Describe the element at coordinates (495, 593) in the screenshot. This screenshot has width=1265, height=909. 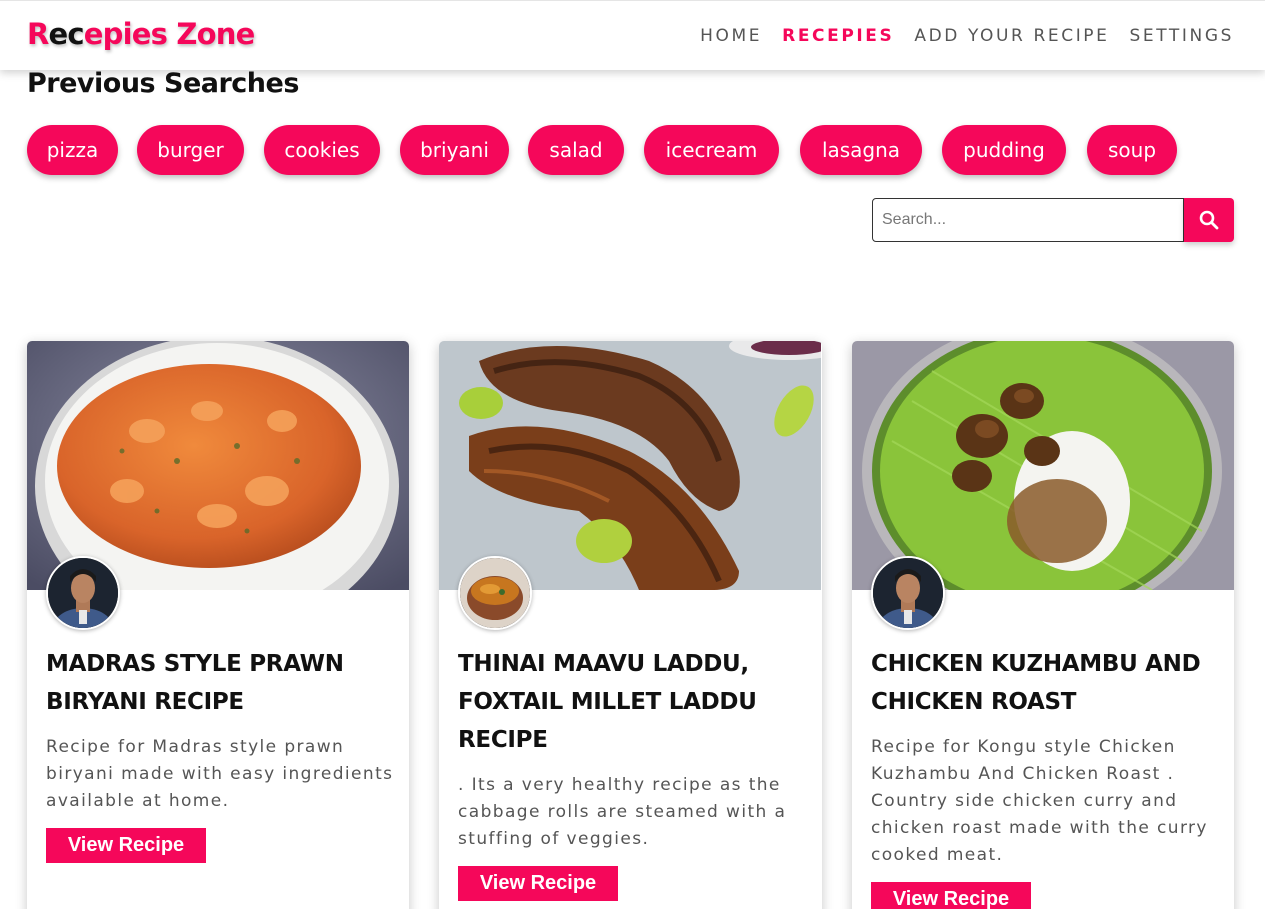
I see `curry-pot-avatar` at that location.